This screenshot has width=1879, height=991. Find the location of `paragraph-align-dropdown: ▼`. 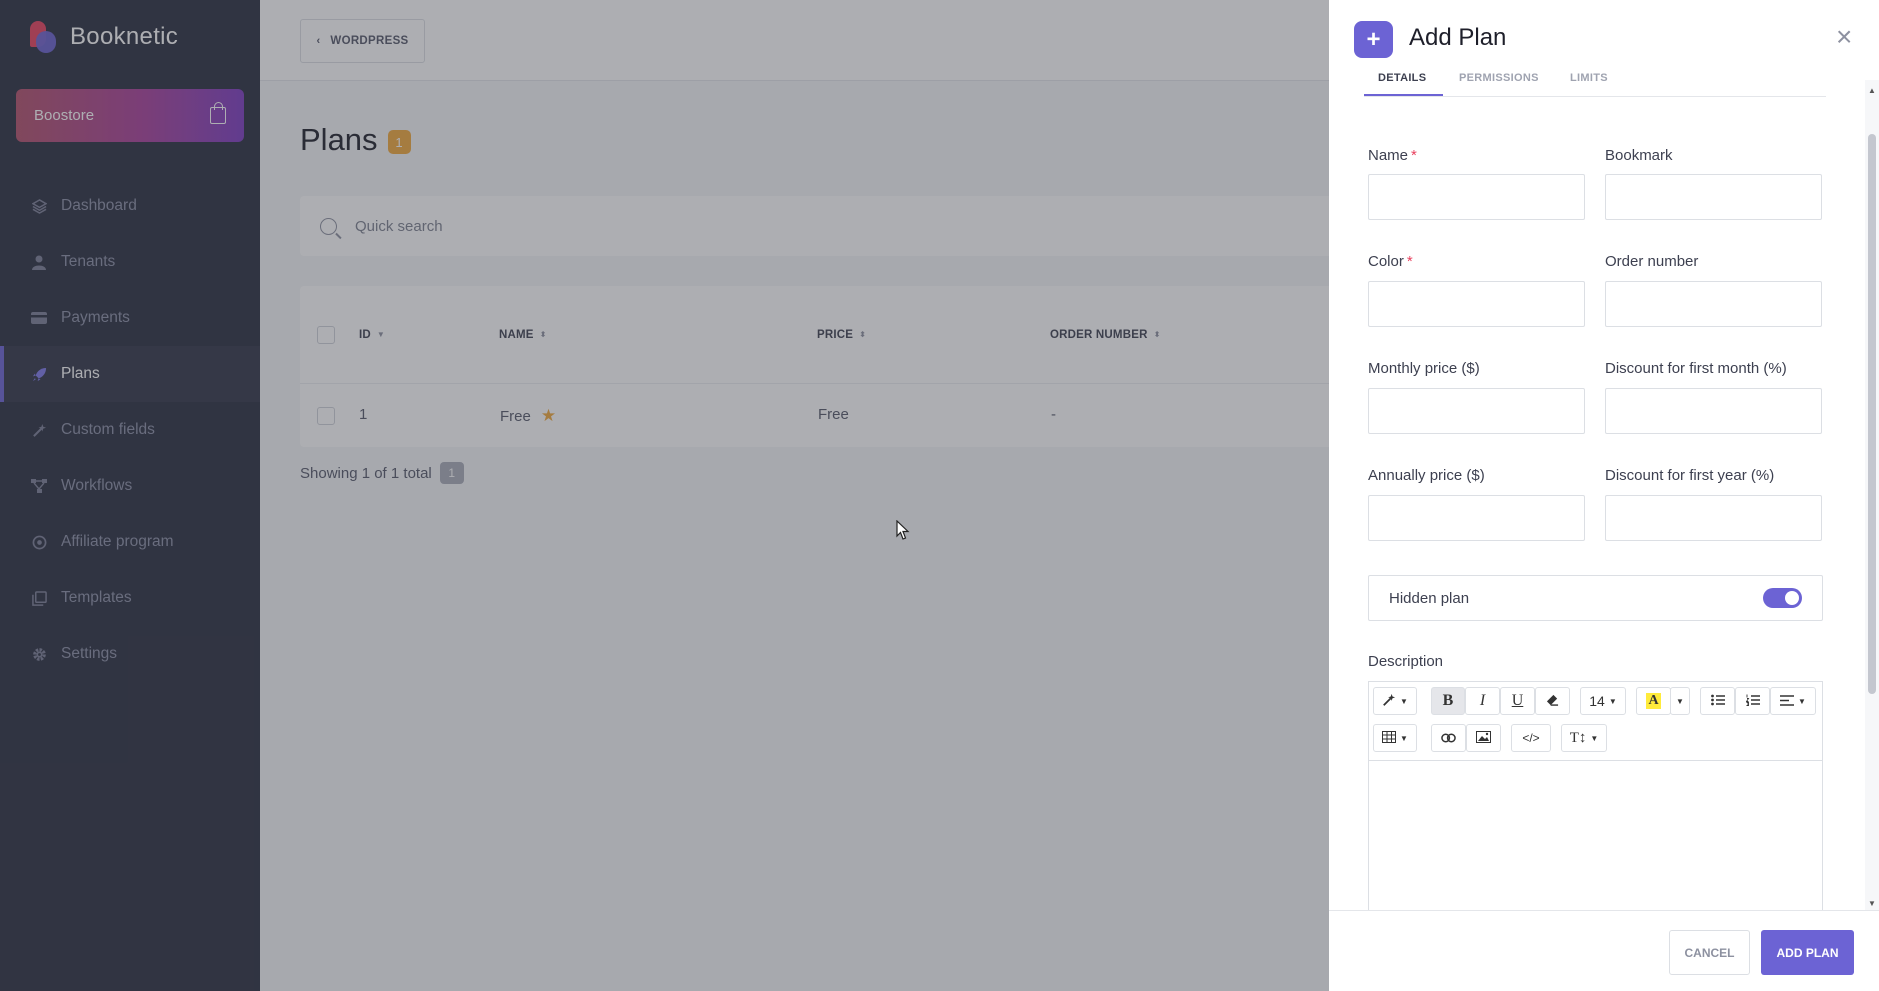

paragraph-align-dropdown: ▼ is located at coordinates (1793, 701).